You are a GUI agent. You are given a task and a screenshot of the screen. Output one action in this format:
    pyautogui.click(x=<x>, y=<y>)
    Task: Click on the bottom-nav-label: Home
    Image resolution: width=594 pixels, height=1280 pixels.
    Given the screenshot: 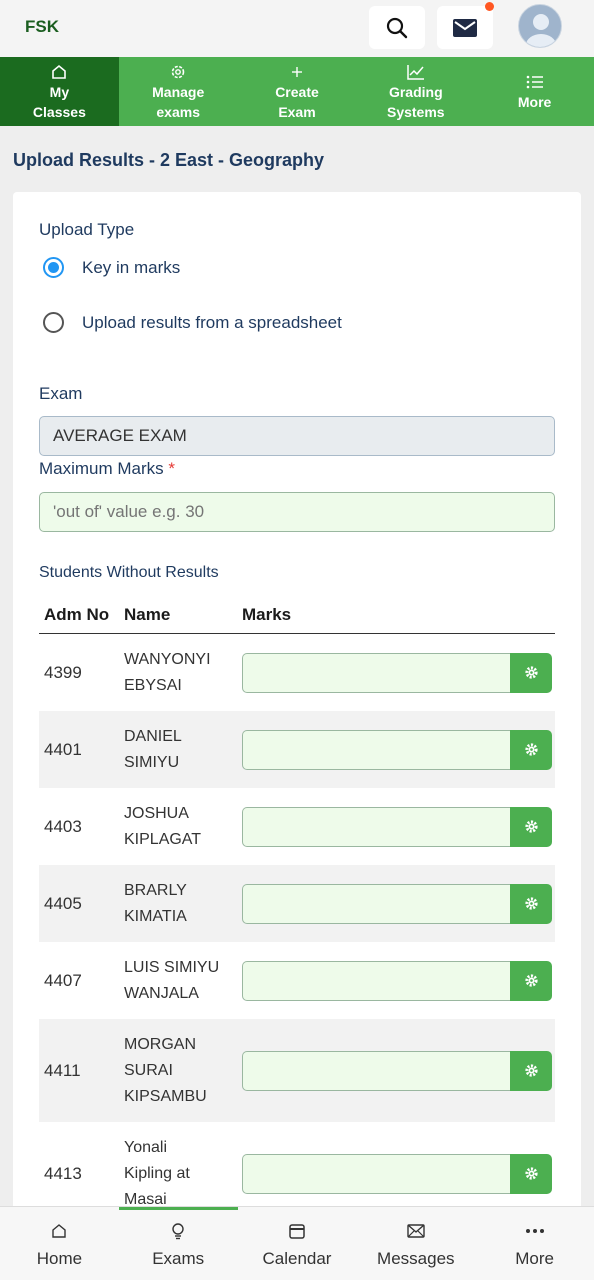 What is the action you would take?
    pyautogui.click(x=59, y=1258)
    